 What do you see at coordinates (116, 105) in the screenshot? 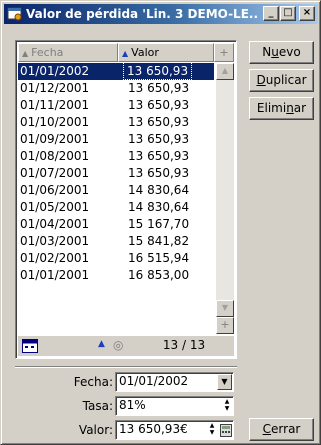
I see `table-row: 01/11/2001 13 650,93` at bounding box center [116, 105].